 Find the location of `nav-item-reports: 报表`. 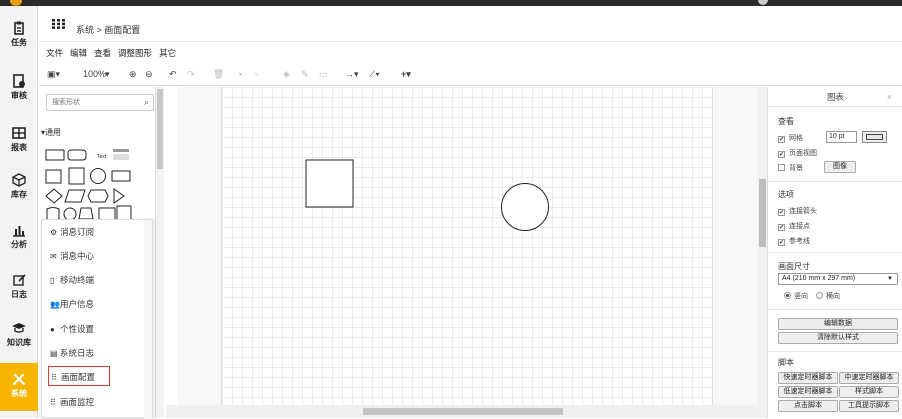

nav-item-reports: 报表 is located at coordinates (19, 147).